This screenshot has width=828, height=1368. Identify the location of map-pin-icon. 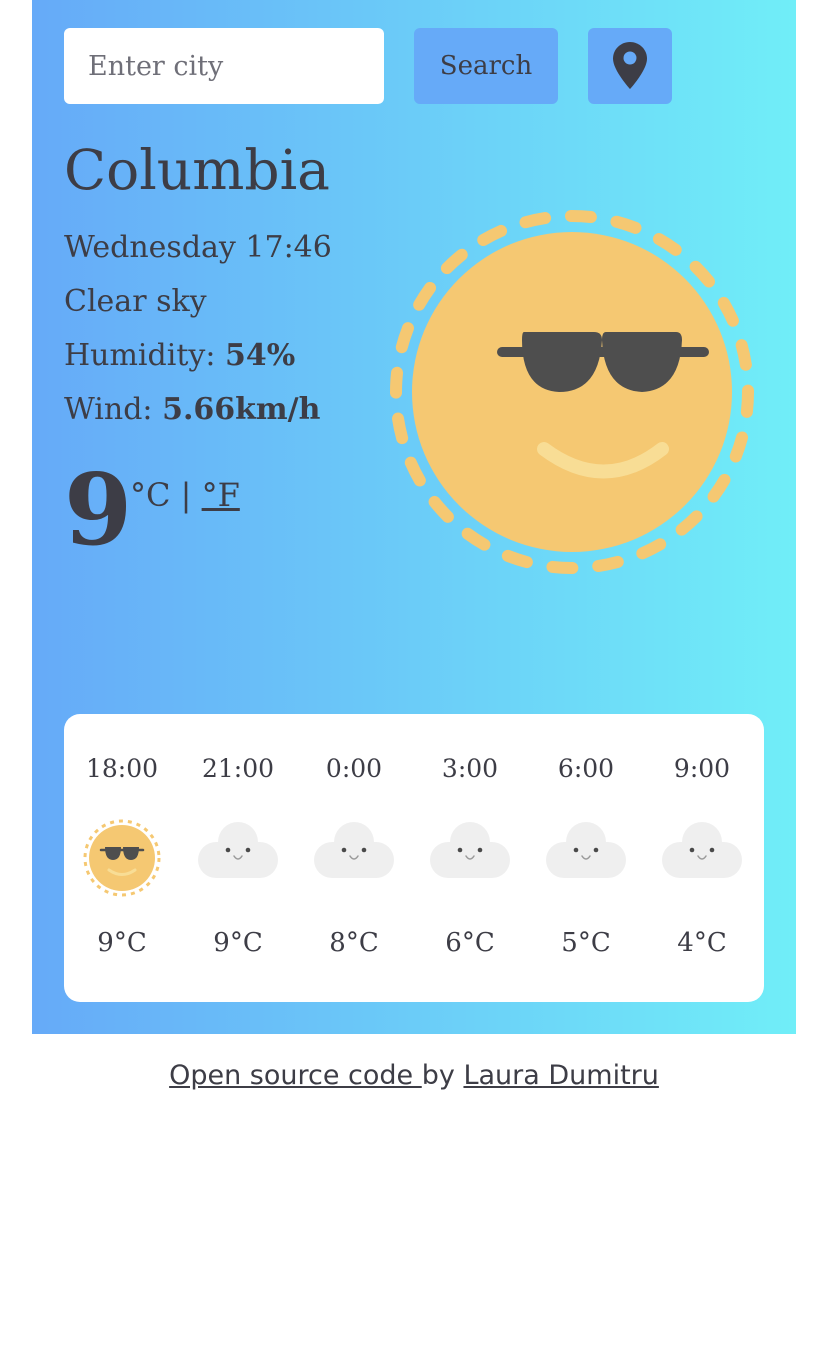
(630, 65).